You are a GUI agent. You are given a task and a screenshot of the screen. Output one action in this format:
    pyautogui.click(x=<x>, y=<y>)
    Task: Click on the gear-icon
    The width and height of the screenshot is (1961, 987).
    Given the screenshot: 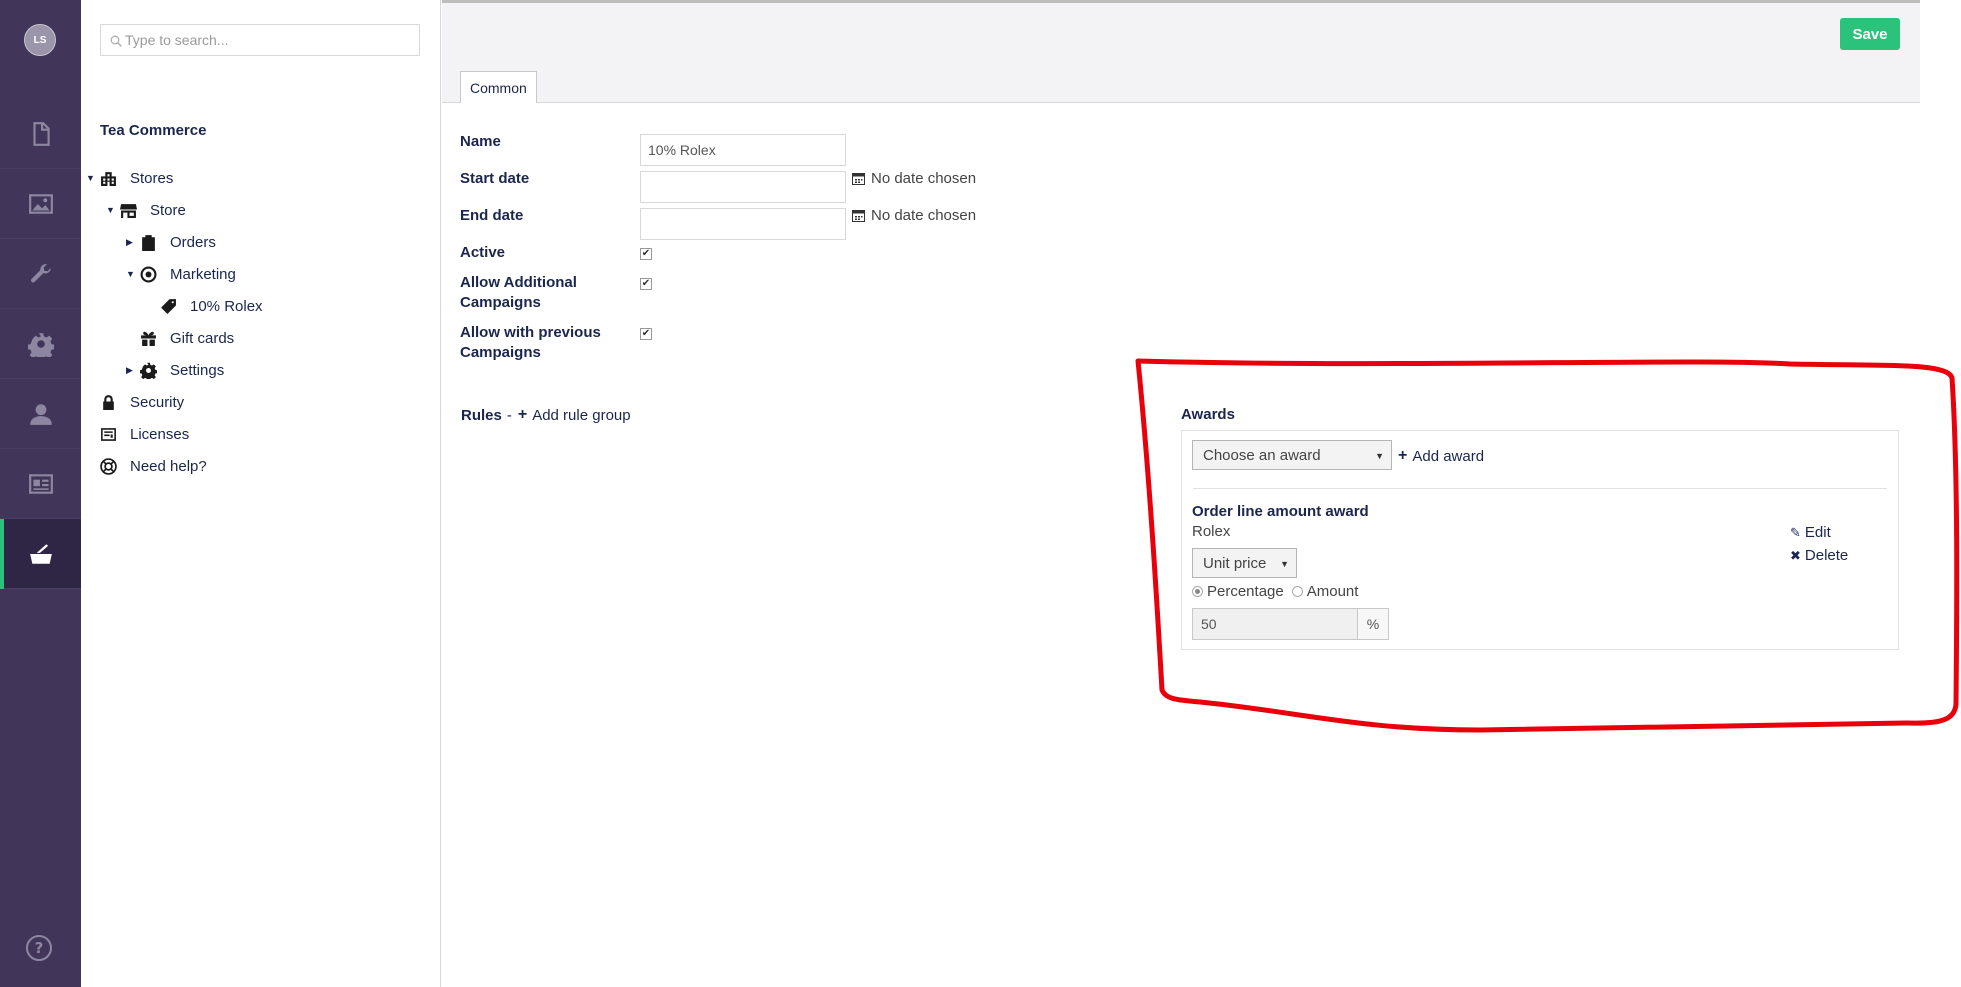 What is the action you would take?
    pyautogui.click(x=40, y=344)
    